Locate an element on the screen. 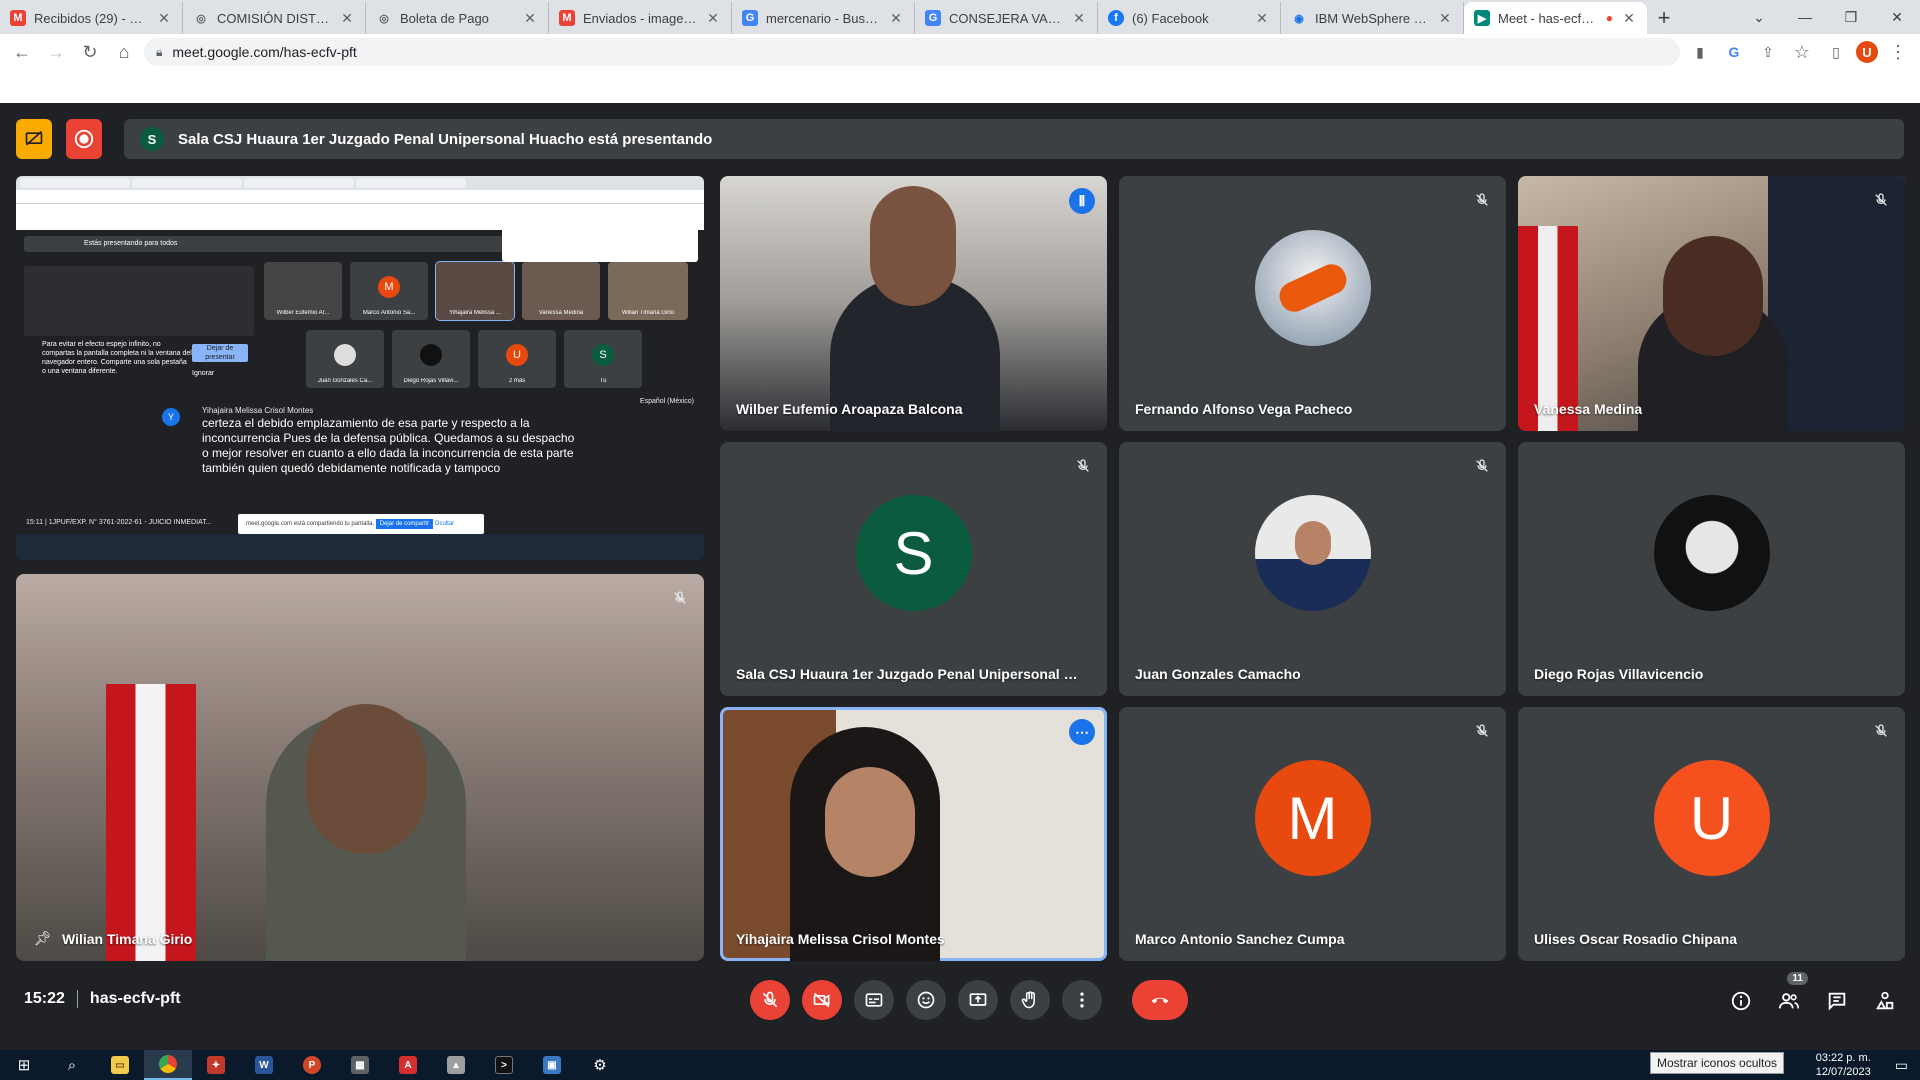 Image resolution: width=1920 pixels, height=1080 pixels. browser-tab: ◎ COMISIÓN DISTRITAL ✕ is located at coordinates (274, 18).